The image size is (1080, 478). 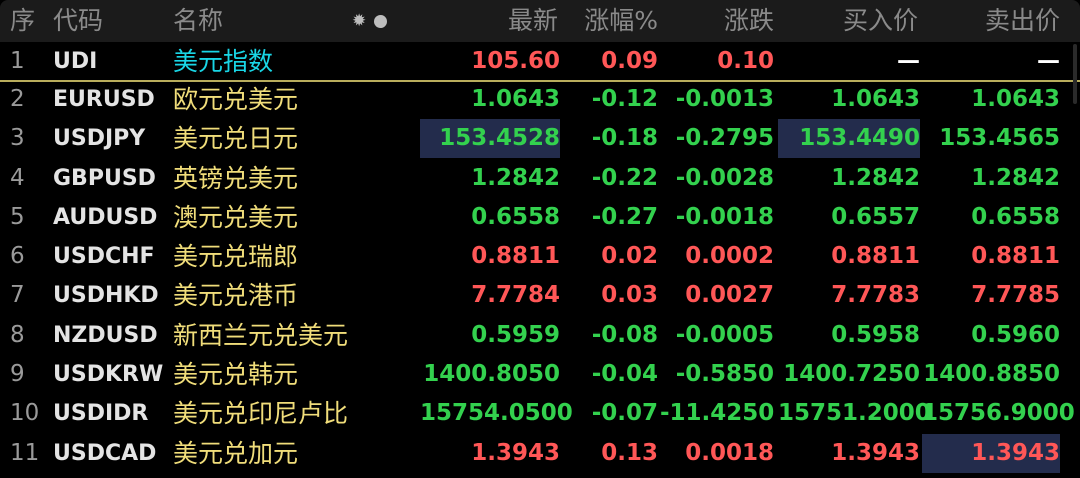 I want to click on cell-pct: -0.08, so click(x=624, y=335).